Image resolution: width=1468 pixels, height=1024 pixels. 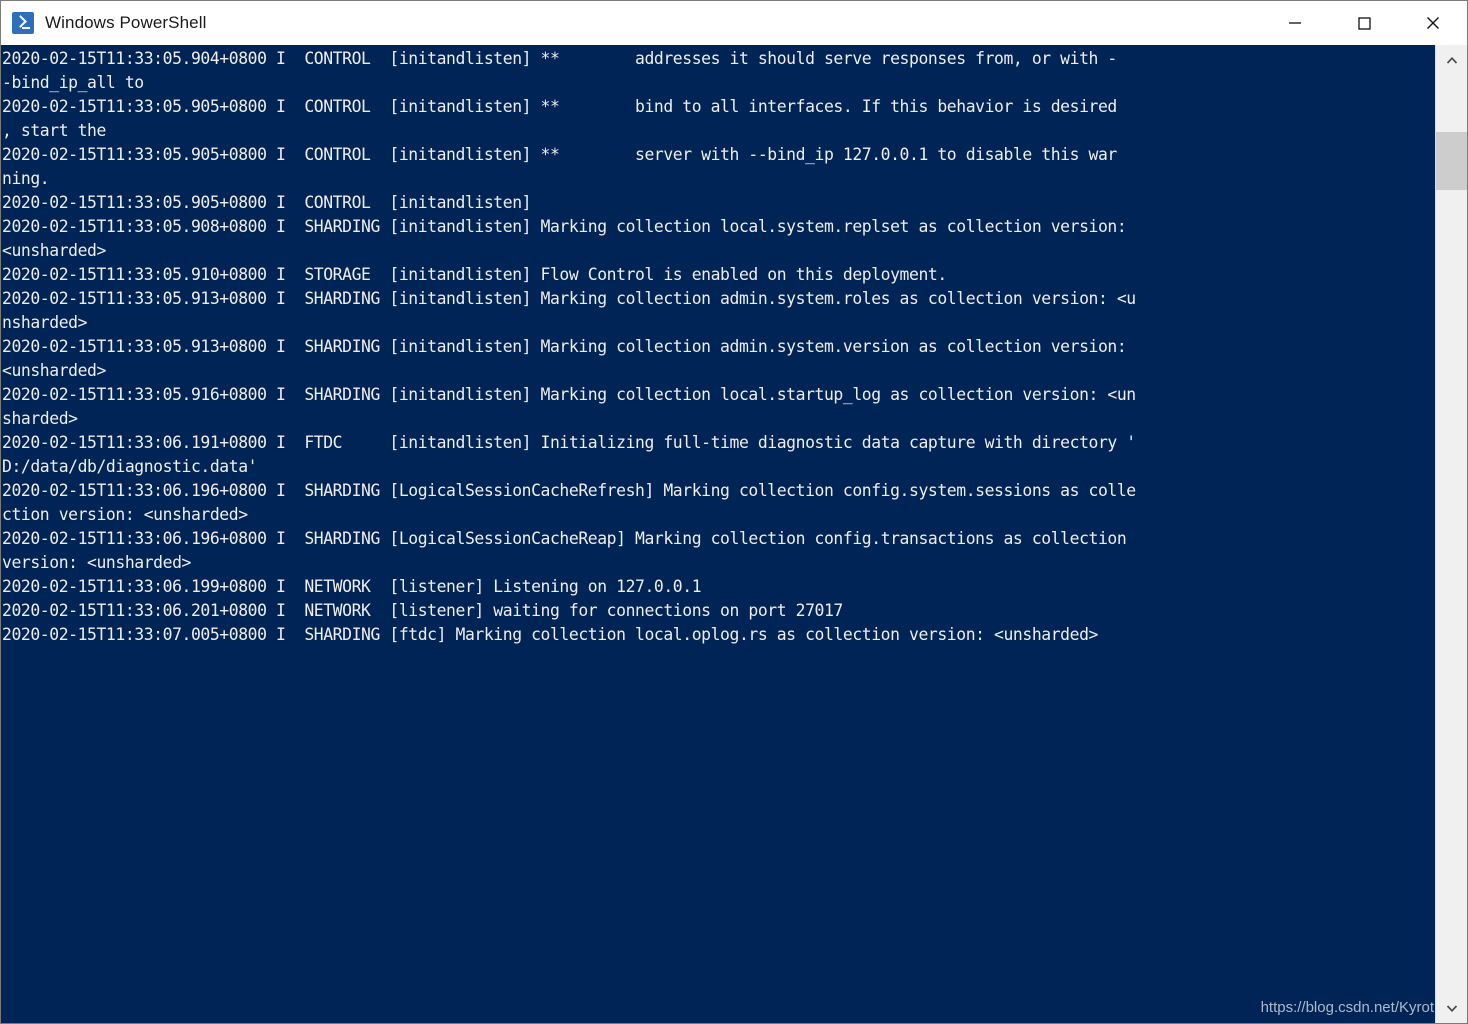 I want to click on title-bar-left: Windows PowerShell, so click(x=630, y=23).